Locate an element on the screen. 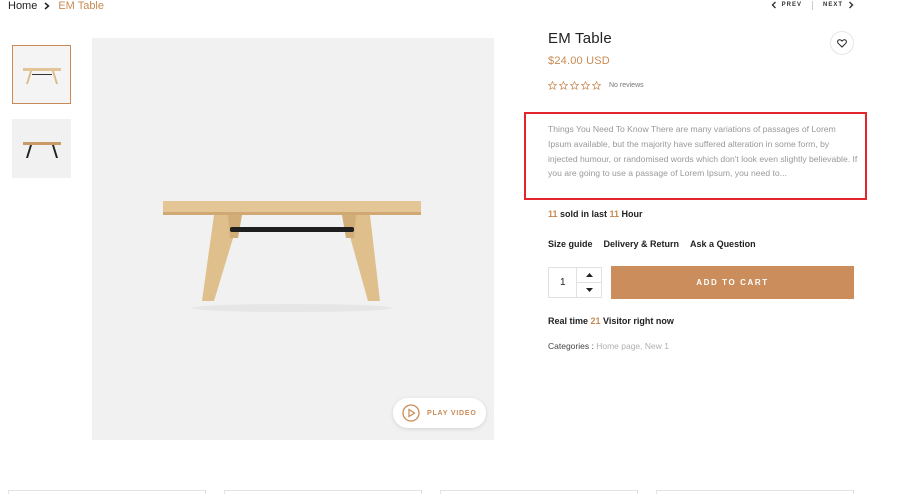 The width and height of the screenshot is (900, 494). next-label: NEXT is located at coordinates (832, 5).